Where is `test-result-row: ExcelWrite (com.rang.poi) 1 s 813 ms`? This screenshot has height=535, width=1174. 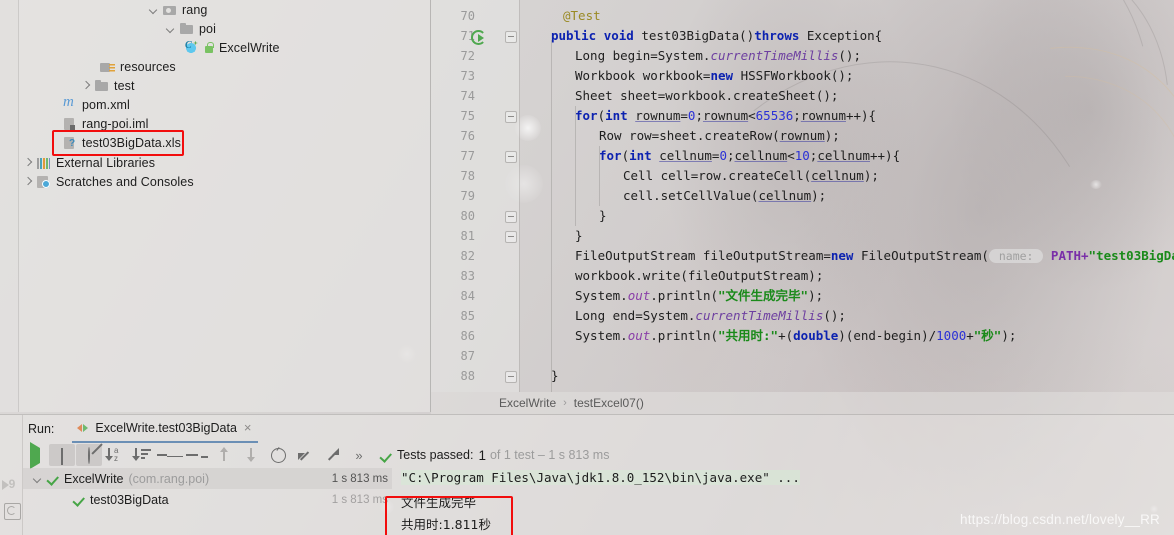
test-result-row: ExcelWrite (com.rang.poi) 1 s 813 ms is located at coordinates (207, 478).